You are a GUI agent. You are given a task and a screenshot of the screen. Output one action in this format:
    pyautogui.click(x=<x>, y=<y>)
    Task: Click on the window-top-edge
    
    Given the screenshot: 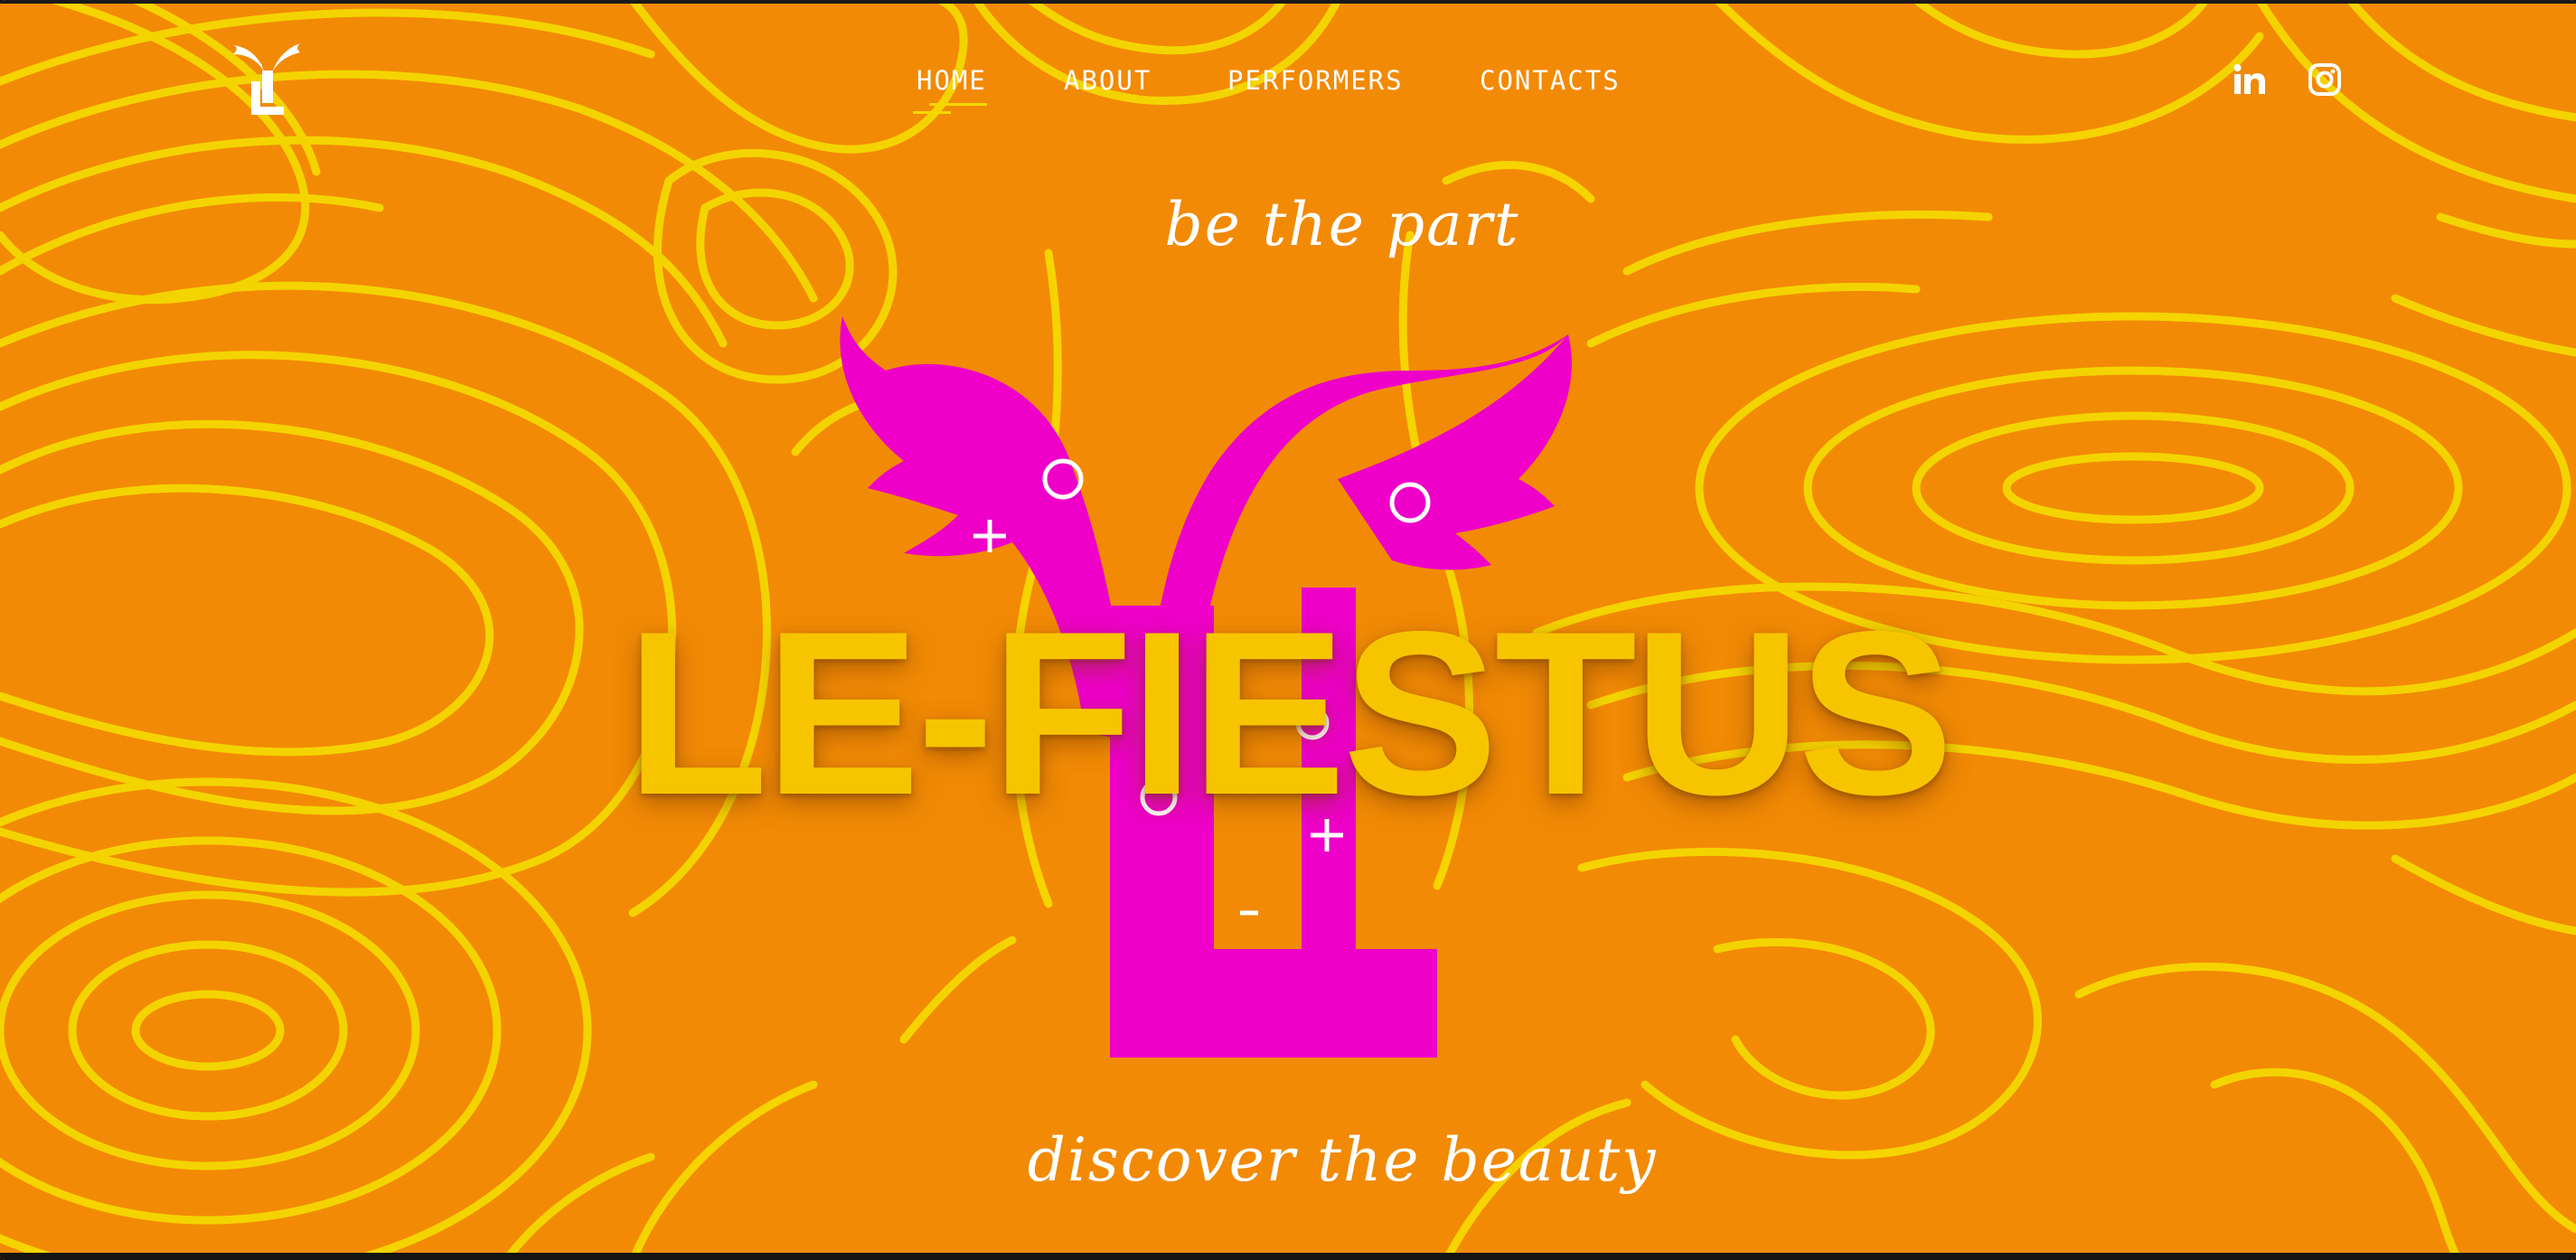 What is the action you would take?
    pyautogui.click(x=1288, y=2)
    